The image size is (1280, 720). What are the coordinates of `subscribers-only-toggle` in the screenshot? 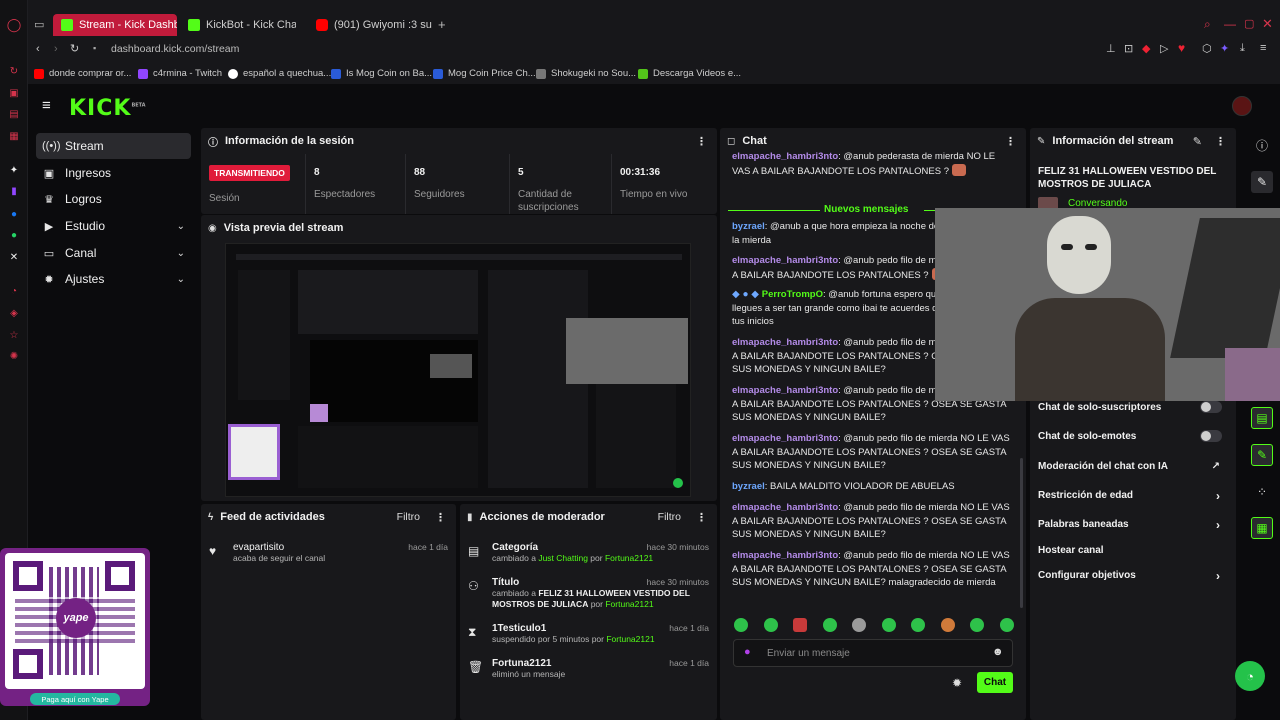 It's located at (1211, 407).